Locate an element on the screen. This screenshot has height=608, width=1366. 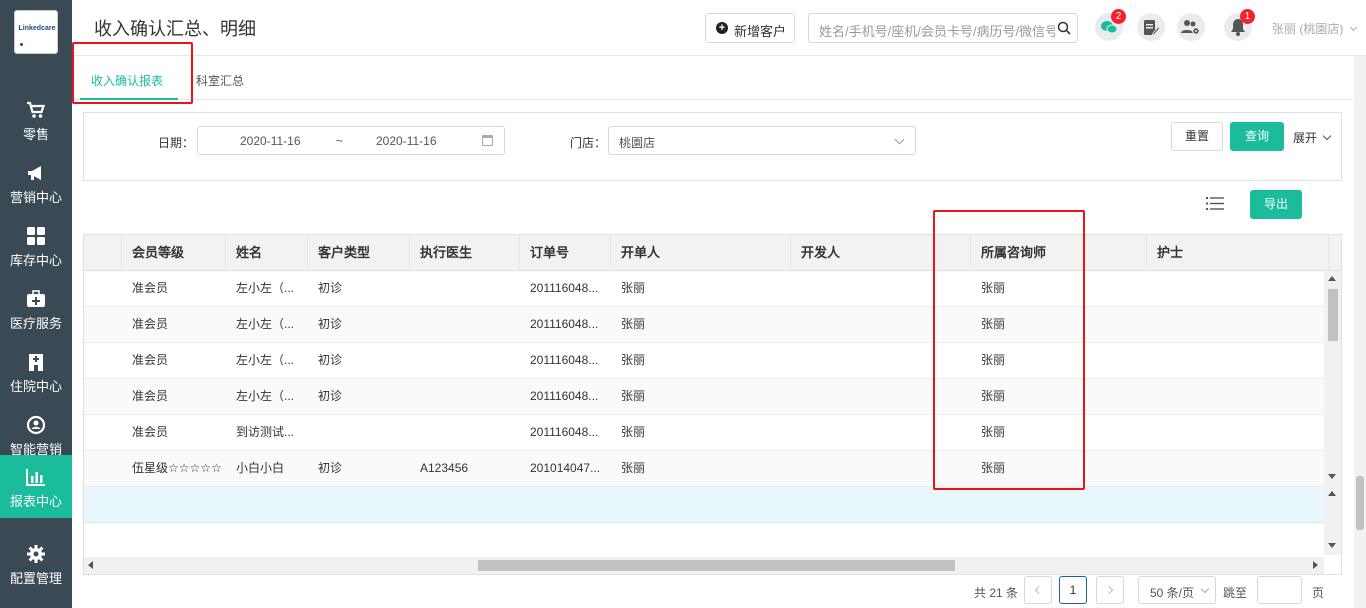
grid-icon is located at coordinates (36, 236).